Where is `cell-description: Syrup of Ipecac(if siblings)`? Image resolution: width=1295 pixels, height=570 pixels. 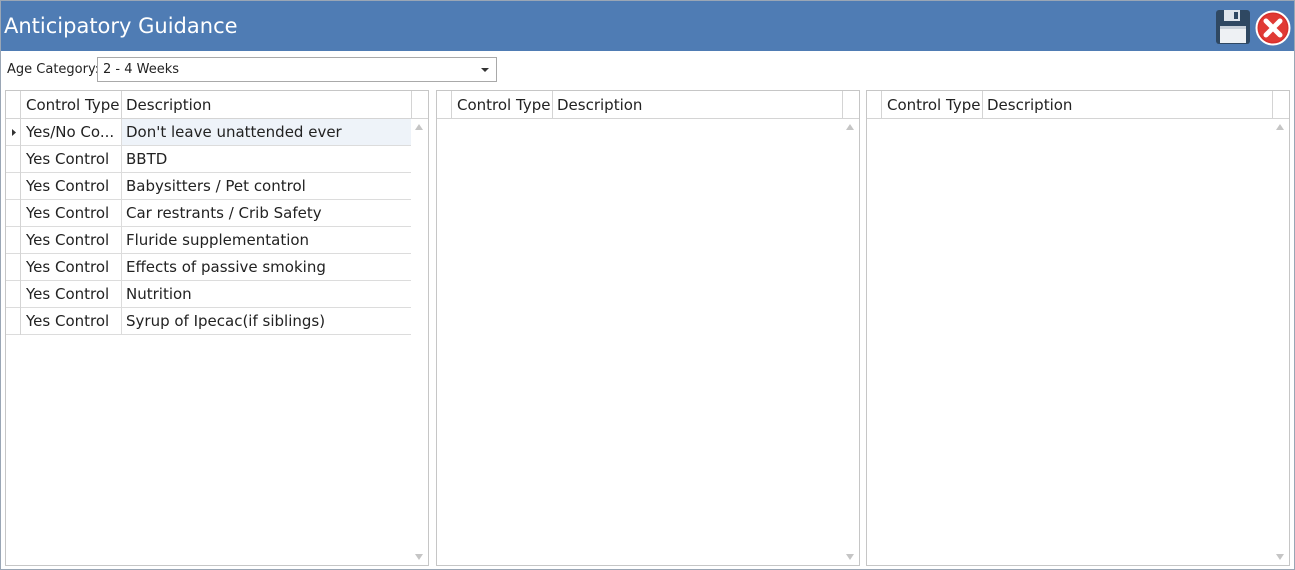
cell-description: Syrup of Ipecac(if siblings) is located at coordinates (267, 321).